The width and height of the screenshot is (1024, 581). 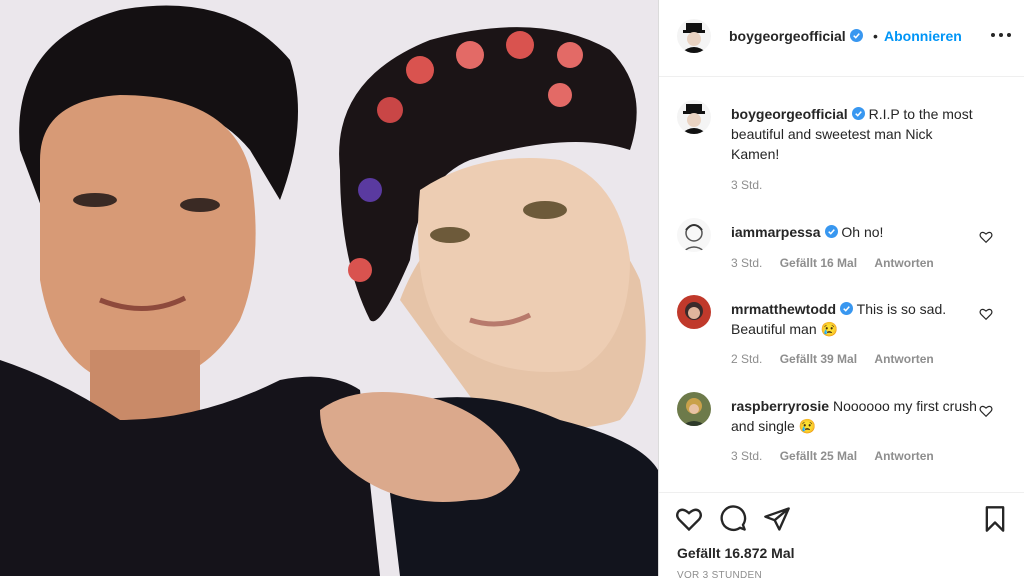 What do you see at coordinates (862, 232) in the screenshot?
I see `comment-text: Oh no!` at bounding box center [862, 232].